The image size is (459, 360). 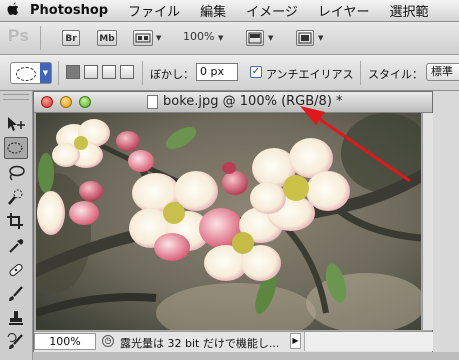 I want to click on vertical-scrollbar, so click(x=427, y=221).